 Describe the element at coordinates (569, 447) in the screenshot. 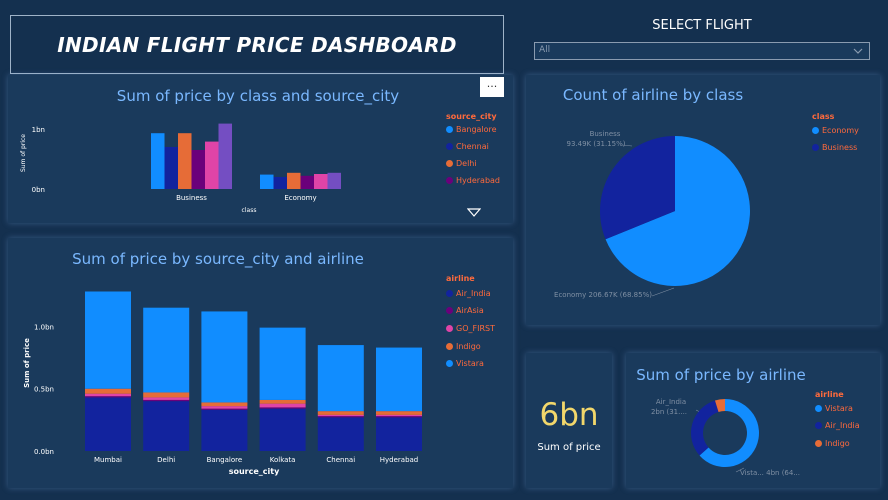

I see `kpi-label: Sum of price` at that location.